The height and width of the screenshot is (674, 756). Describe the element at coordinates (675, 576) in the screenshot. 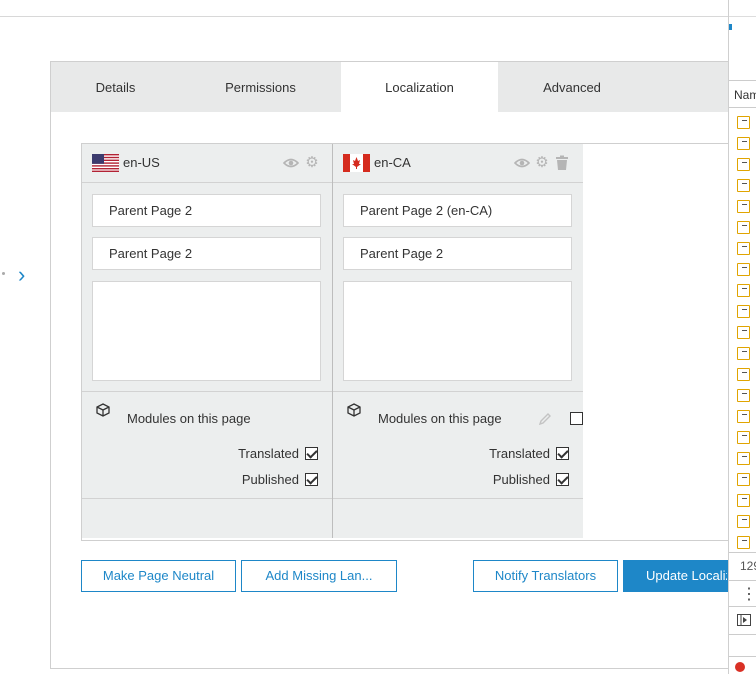

I see `update-localization-button: Update Localiz` at that location.